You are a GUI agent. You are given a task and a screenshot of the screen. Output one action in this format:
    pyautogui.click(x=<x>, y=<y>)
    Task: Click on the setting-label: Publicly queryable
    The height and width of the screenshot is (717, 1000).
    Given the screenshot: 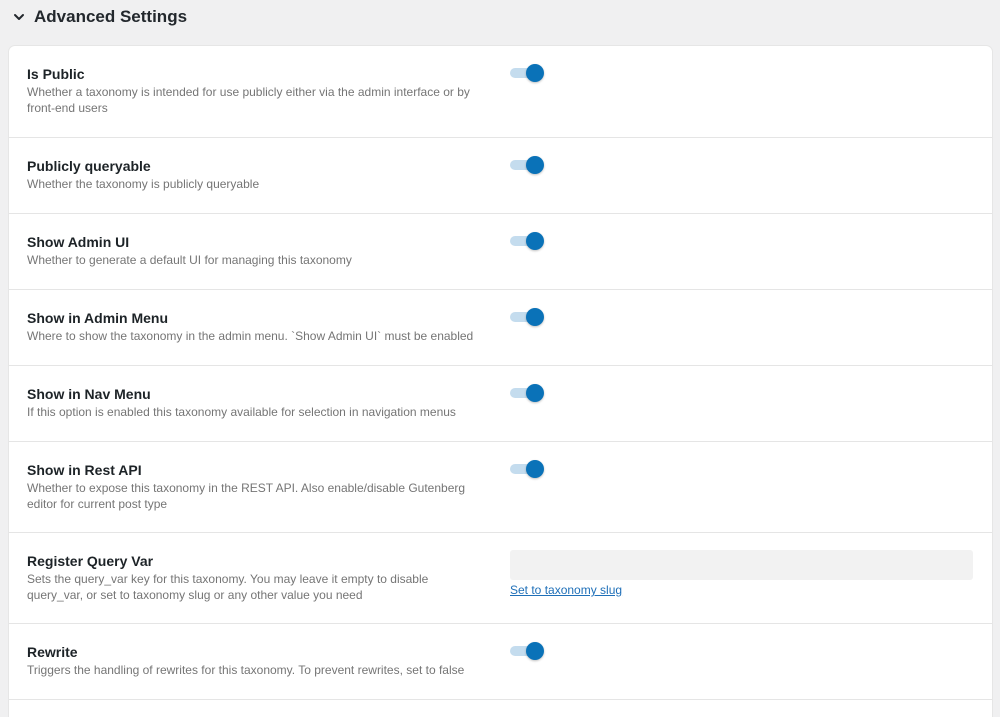 What is the action you would take?
    pyautogui.click(x=89, y=166)
    